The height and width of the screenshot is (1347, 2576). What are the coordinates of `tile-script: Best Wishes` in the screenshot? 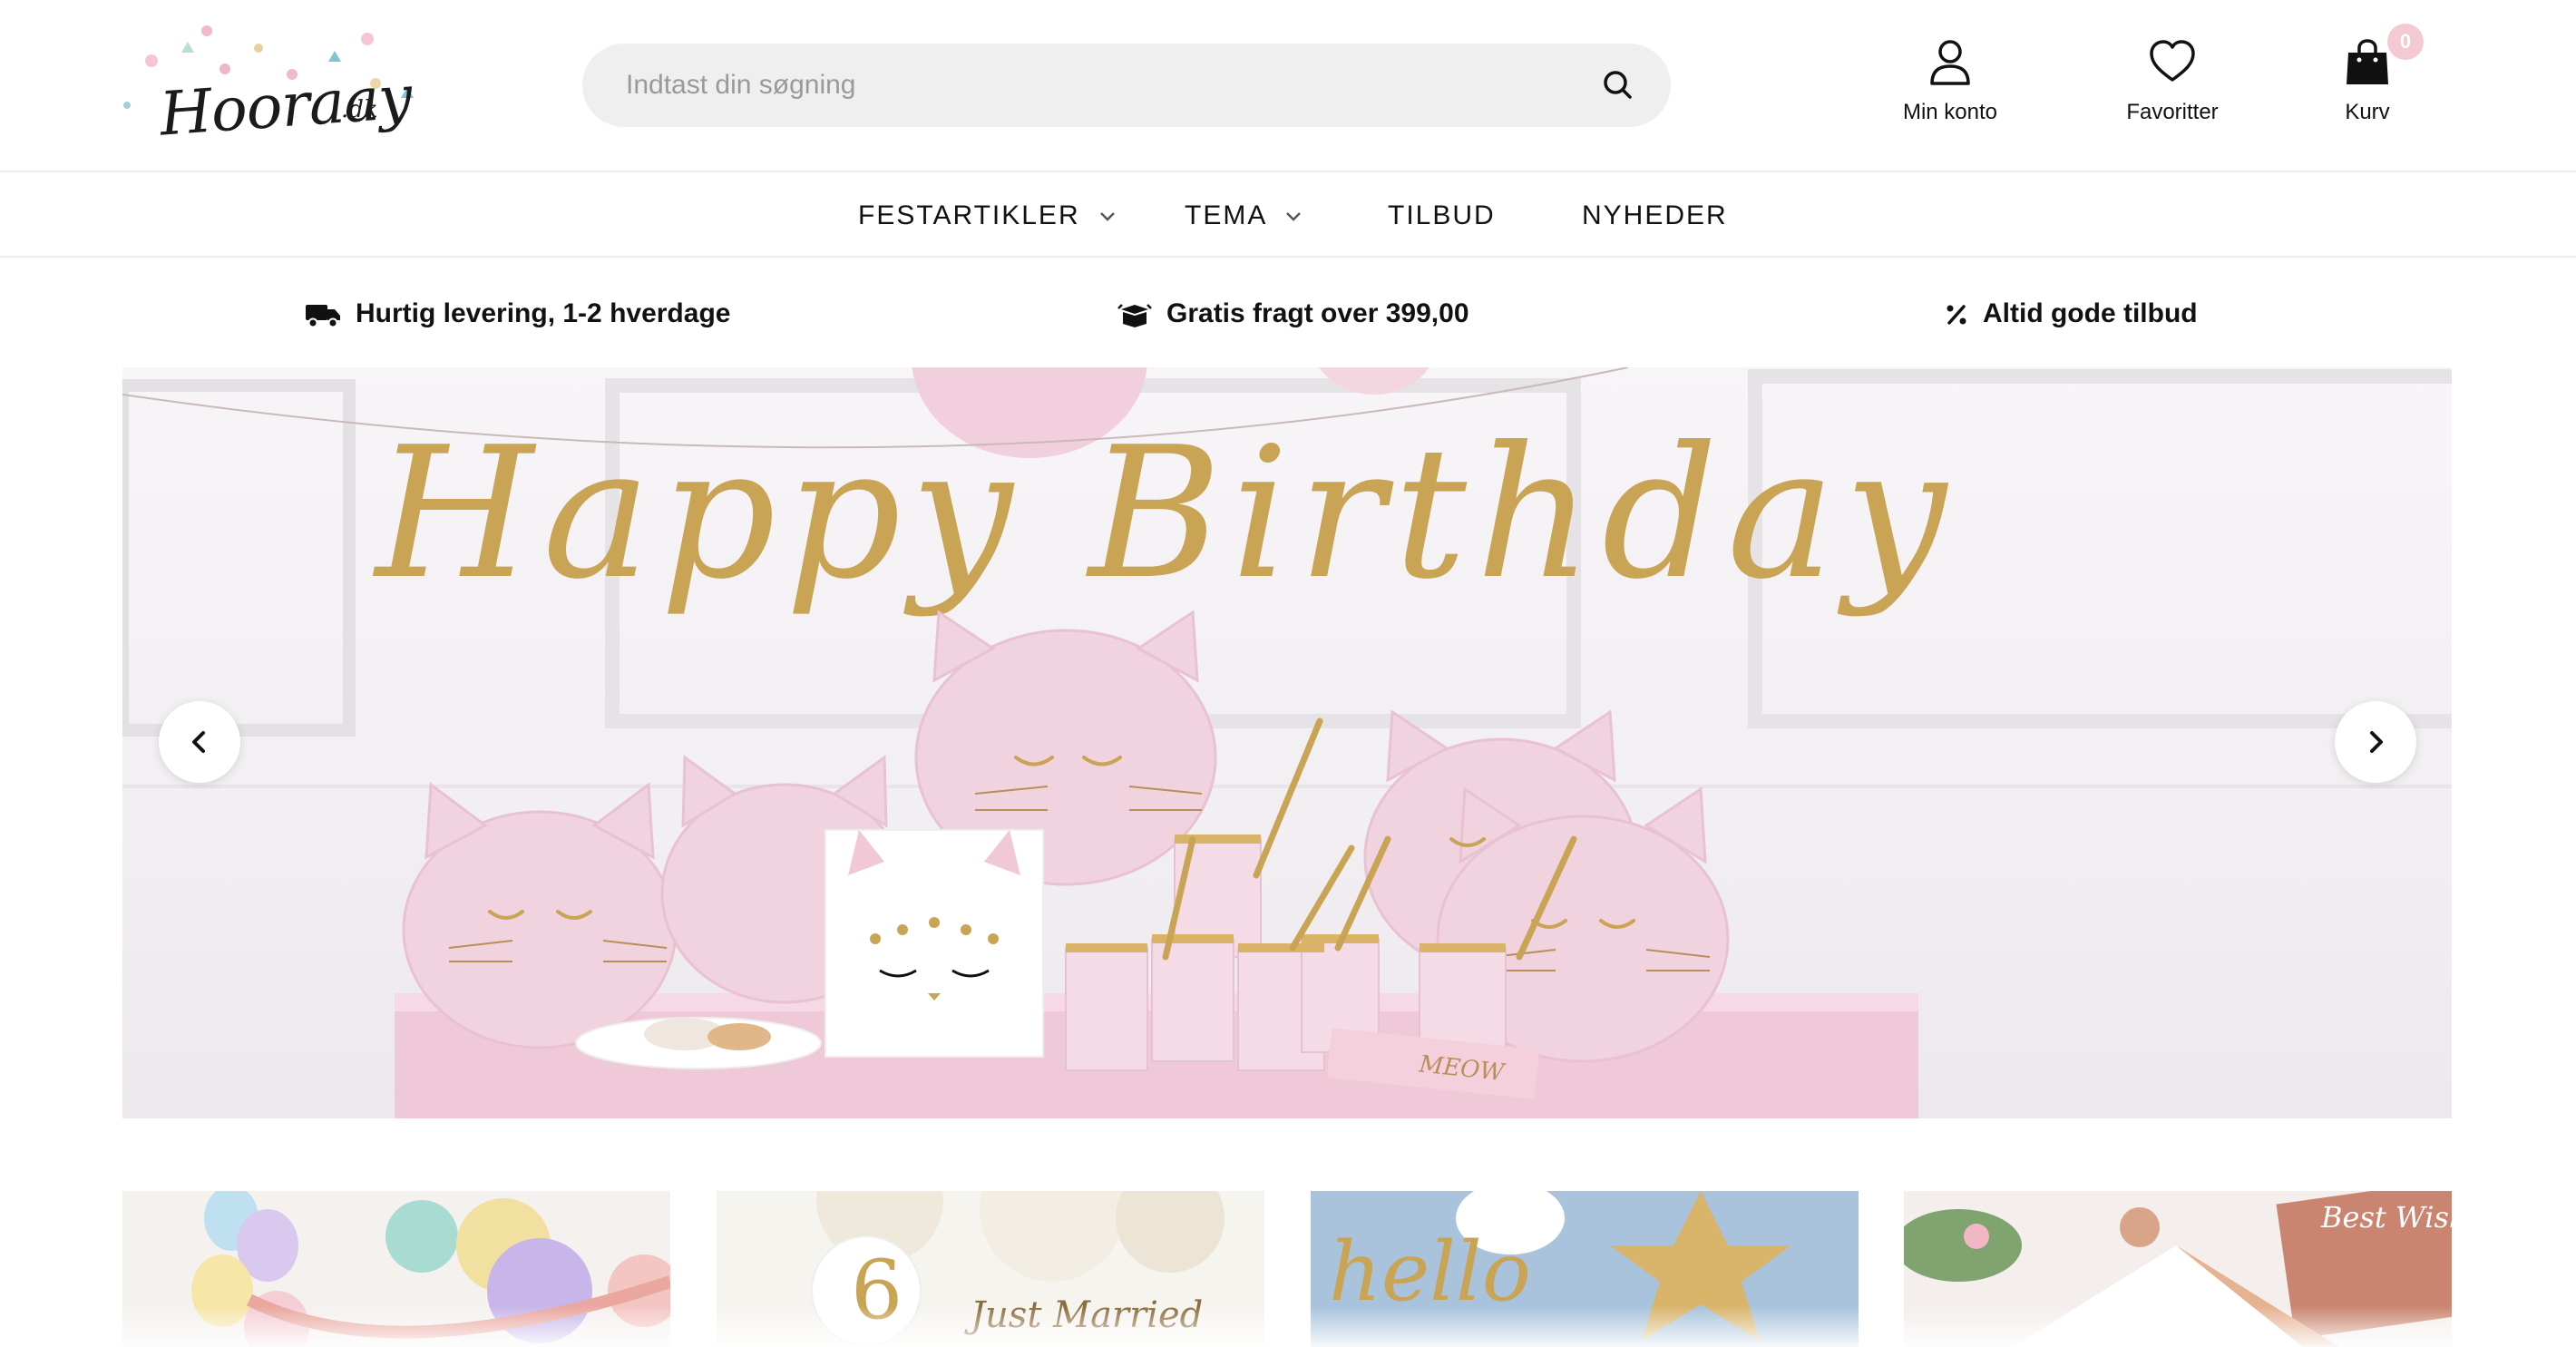 It's located at (2386, 1217).